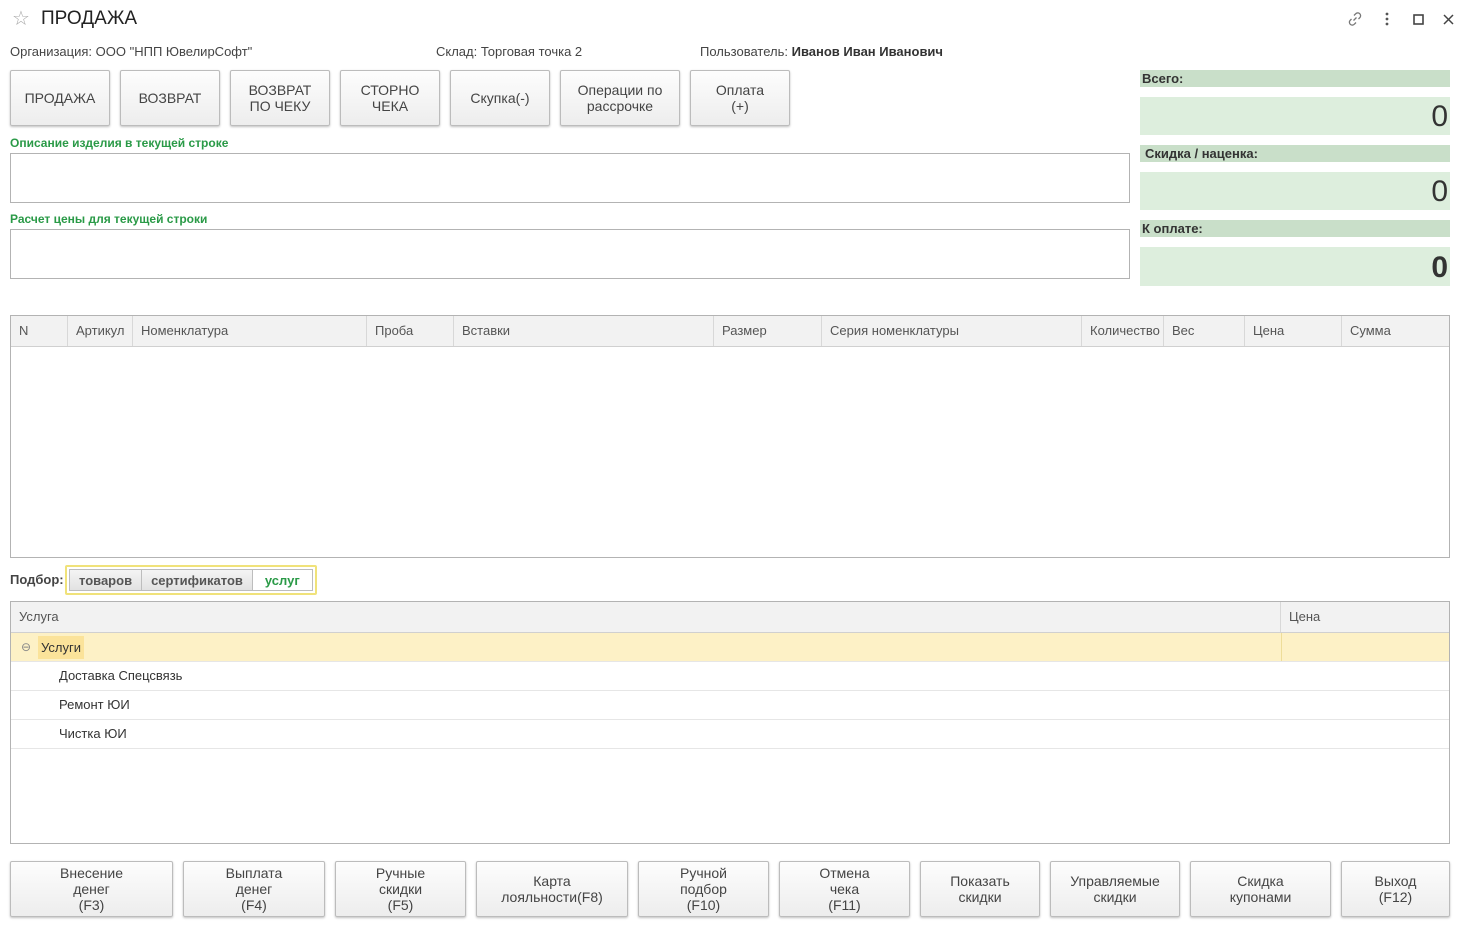  What do you see at coordinates (1295, 116) in the screenshot?
I see `total-value: 0` at bounding box center [1295, 116].